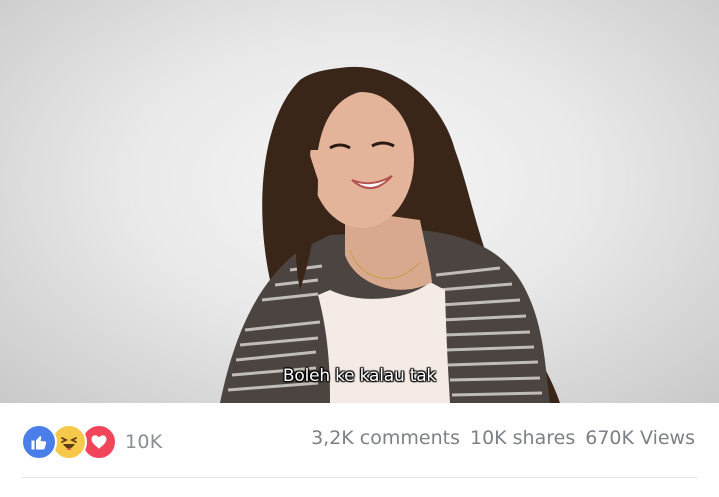  Describe the element at coordinates (359, 376) in the screenshot. I see `video-subtitle: Boleh ke kalau tak` at that location.